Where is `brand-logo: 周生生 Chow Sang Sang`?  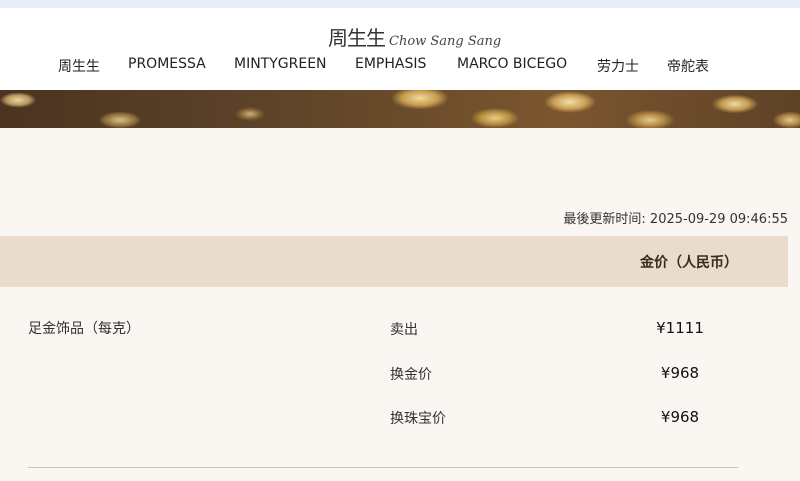
brand-logo: 周生生 Chow Sang Sang is located at coordinates (414, 36).